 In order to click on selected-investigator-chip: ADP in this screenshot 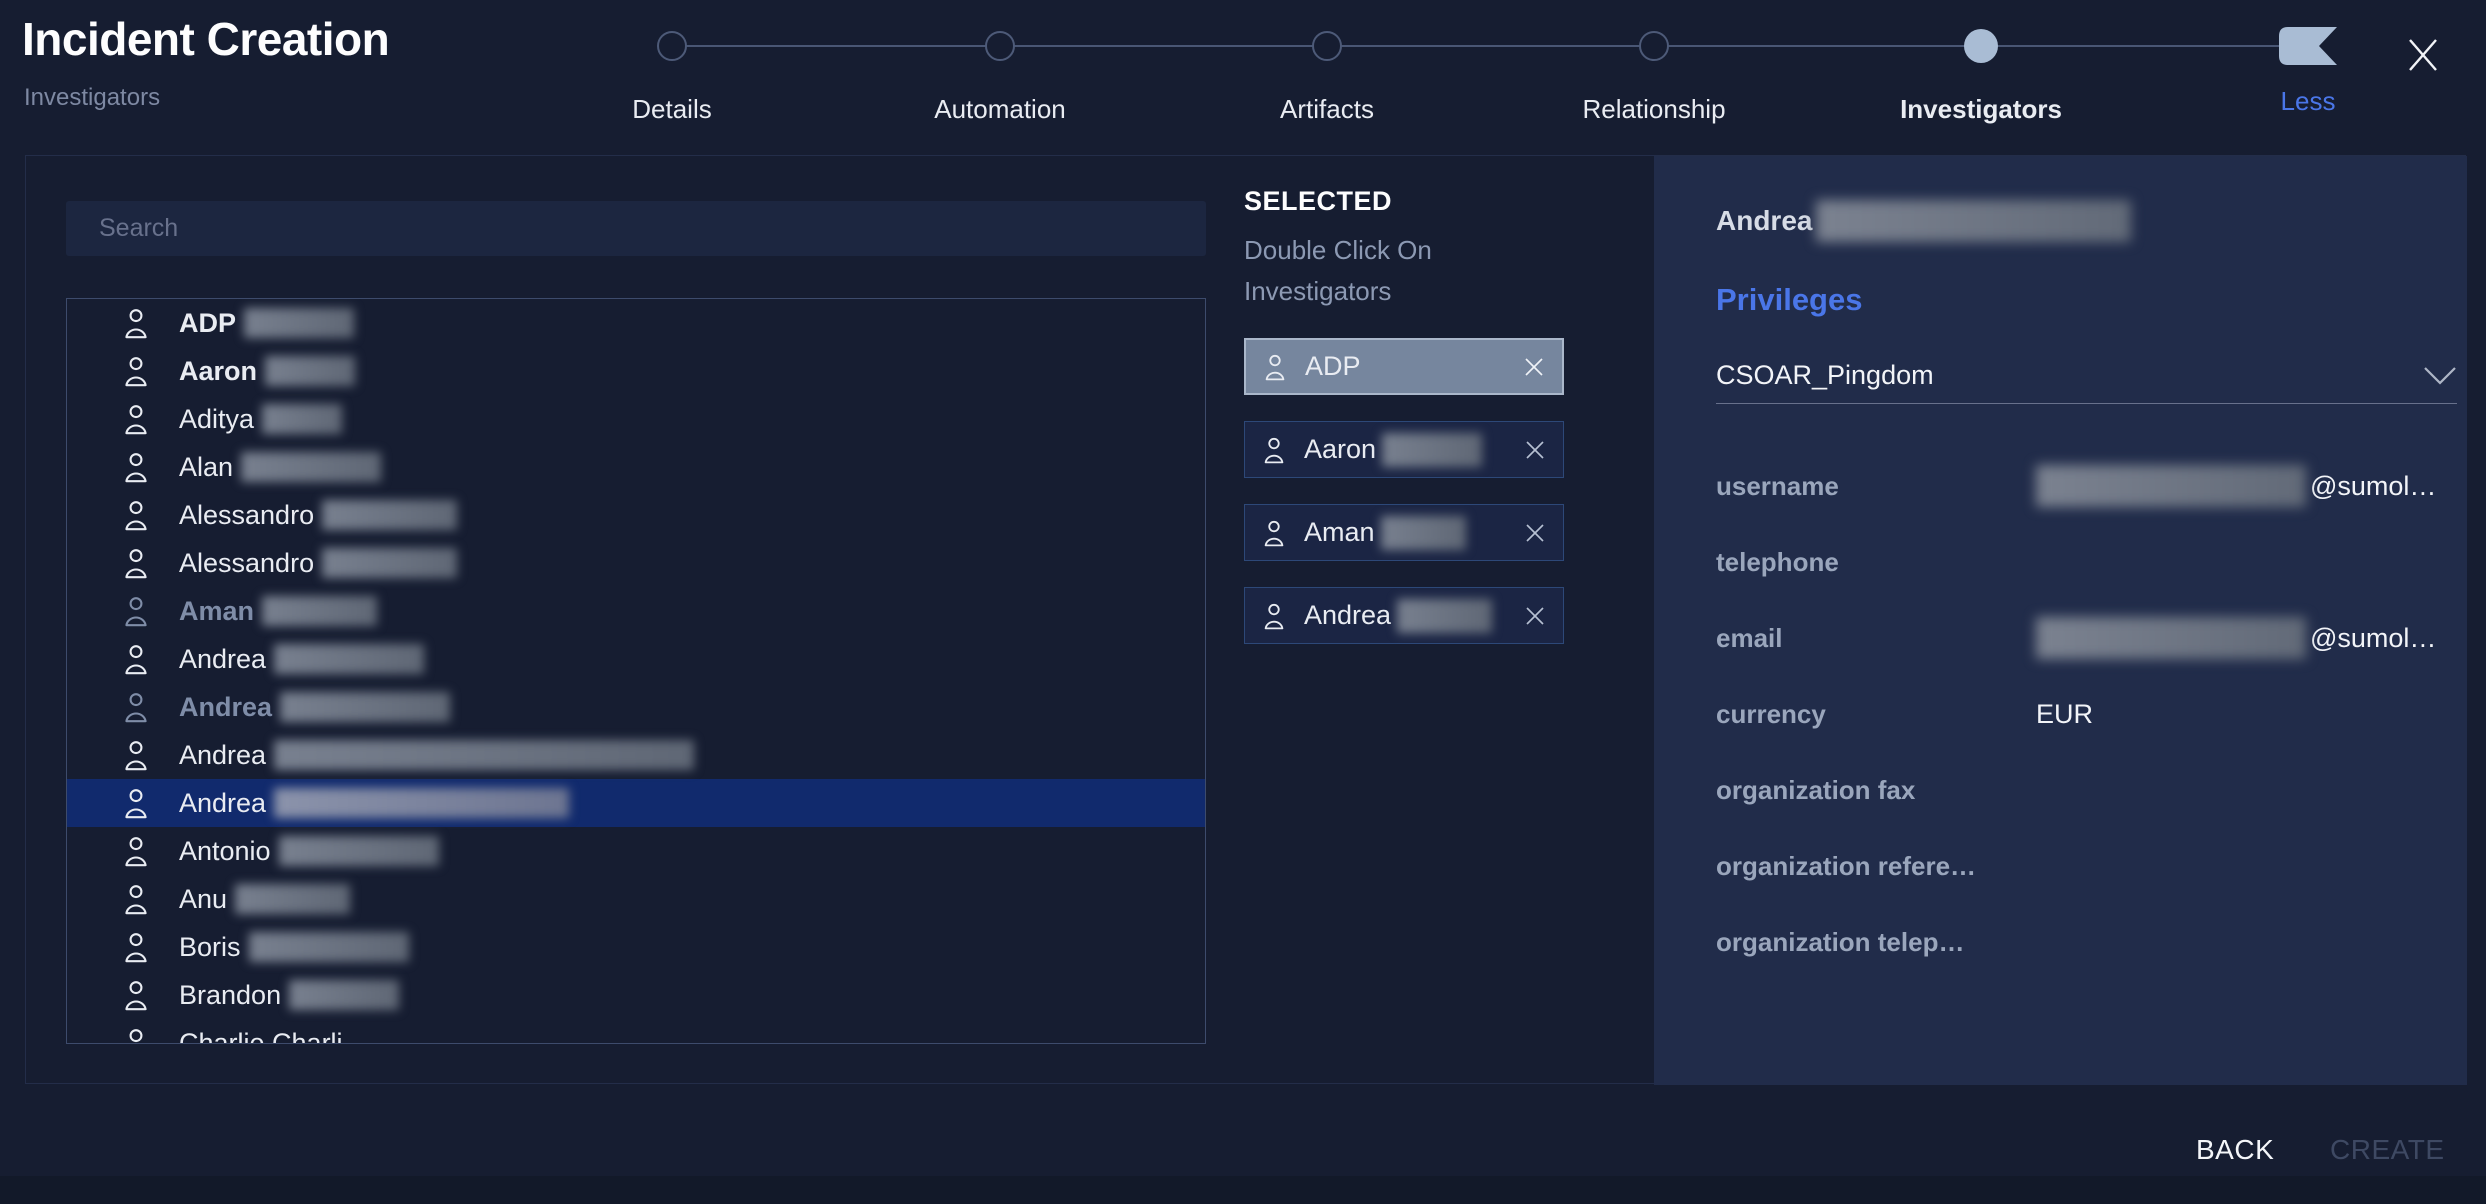, I will do `click(1404, 366)`.